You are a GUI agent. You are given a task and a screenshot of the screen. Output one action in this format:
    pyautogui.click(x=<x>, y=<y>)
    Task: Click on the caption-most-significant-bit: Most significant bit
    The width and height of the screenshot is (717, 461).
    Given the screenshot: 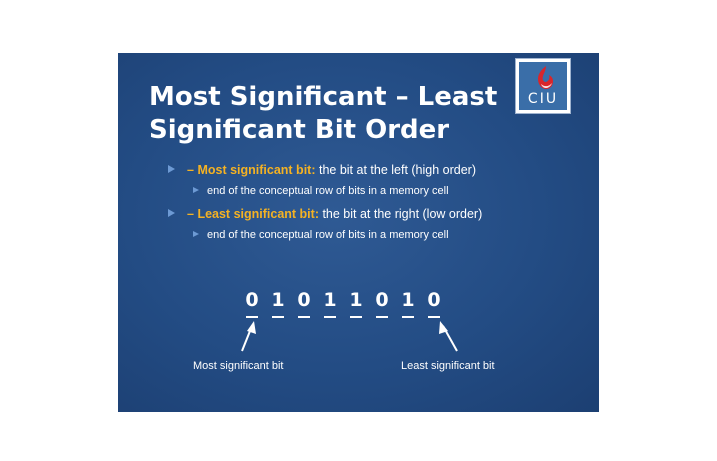 What is the action you would take?
    pyautogui.click(x=238, y=366)
    